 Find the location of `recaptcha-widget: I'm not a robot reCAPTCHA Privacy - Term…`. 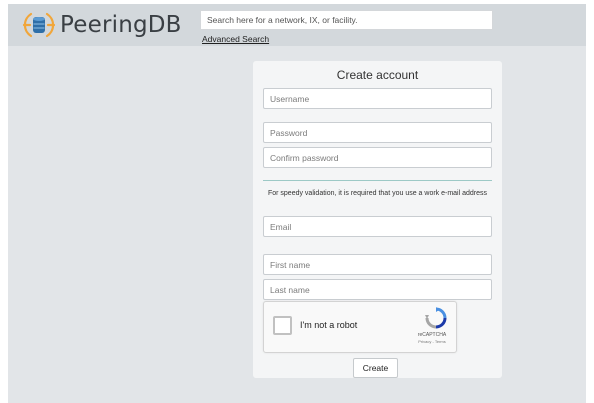

recaptcha-widget: I'm not a robot reCAPTCHA Privacy - Term… is located at coordinates (360, 327).